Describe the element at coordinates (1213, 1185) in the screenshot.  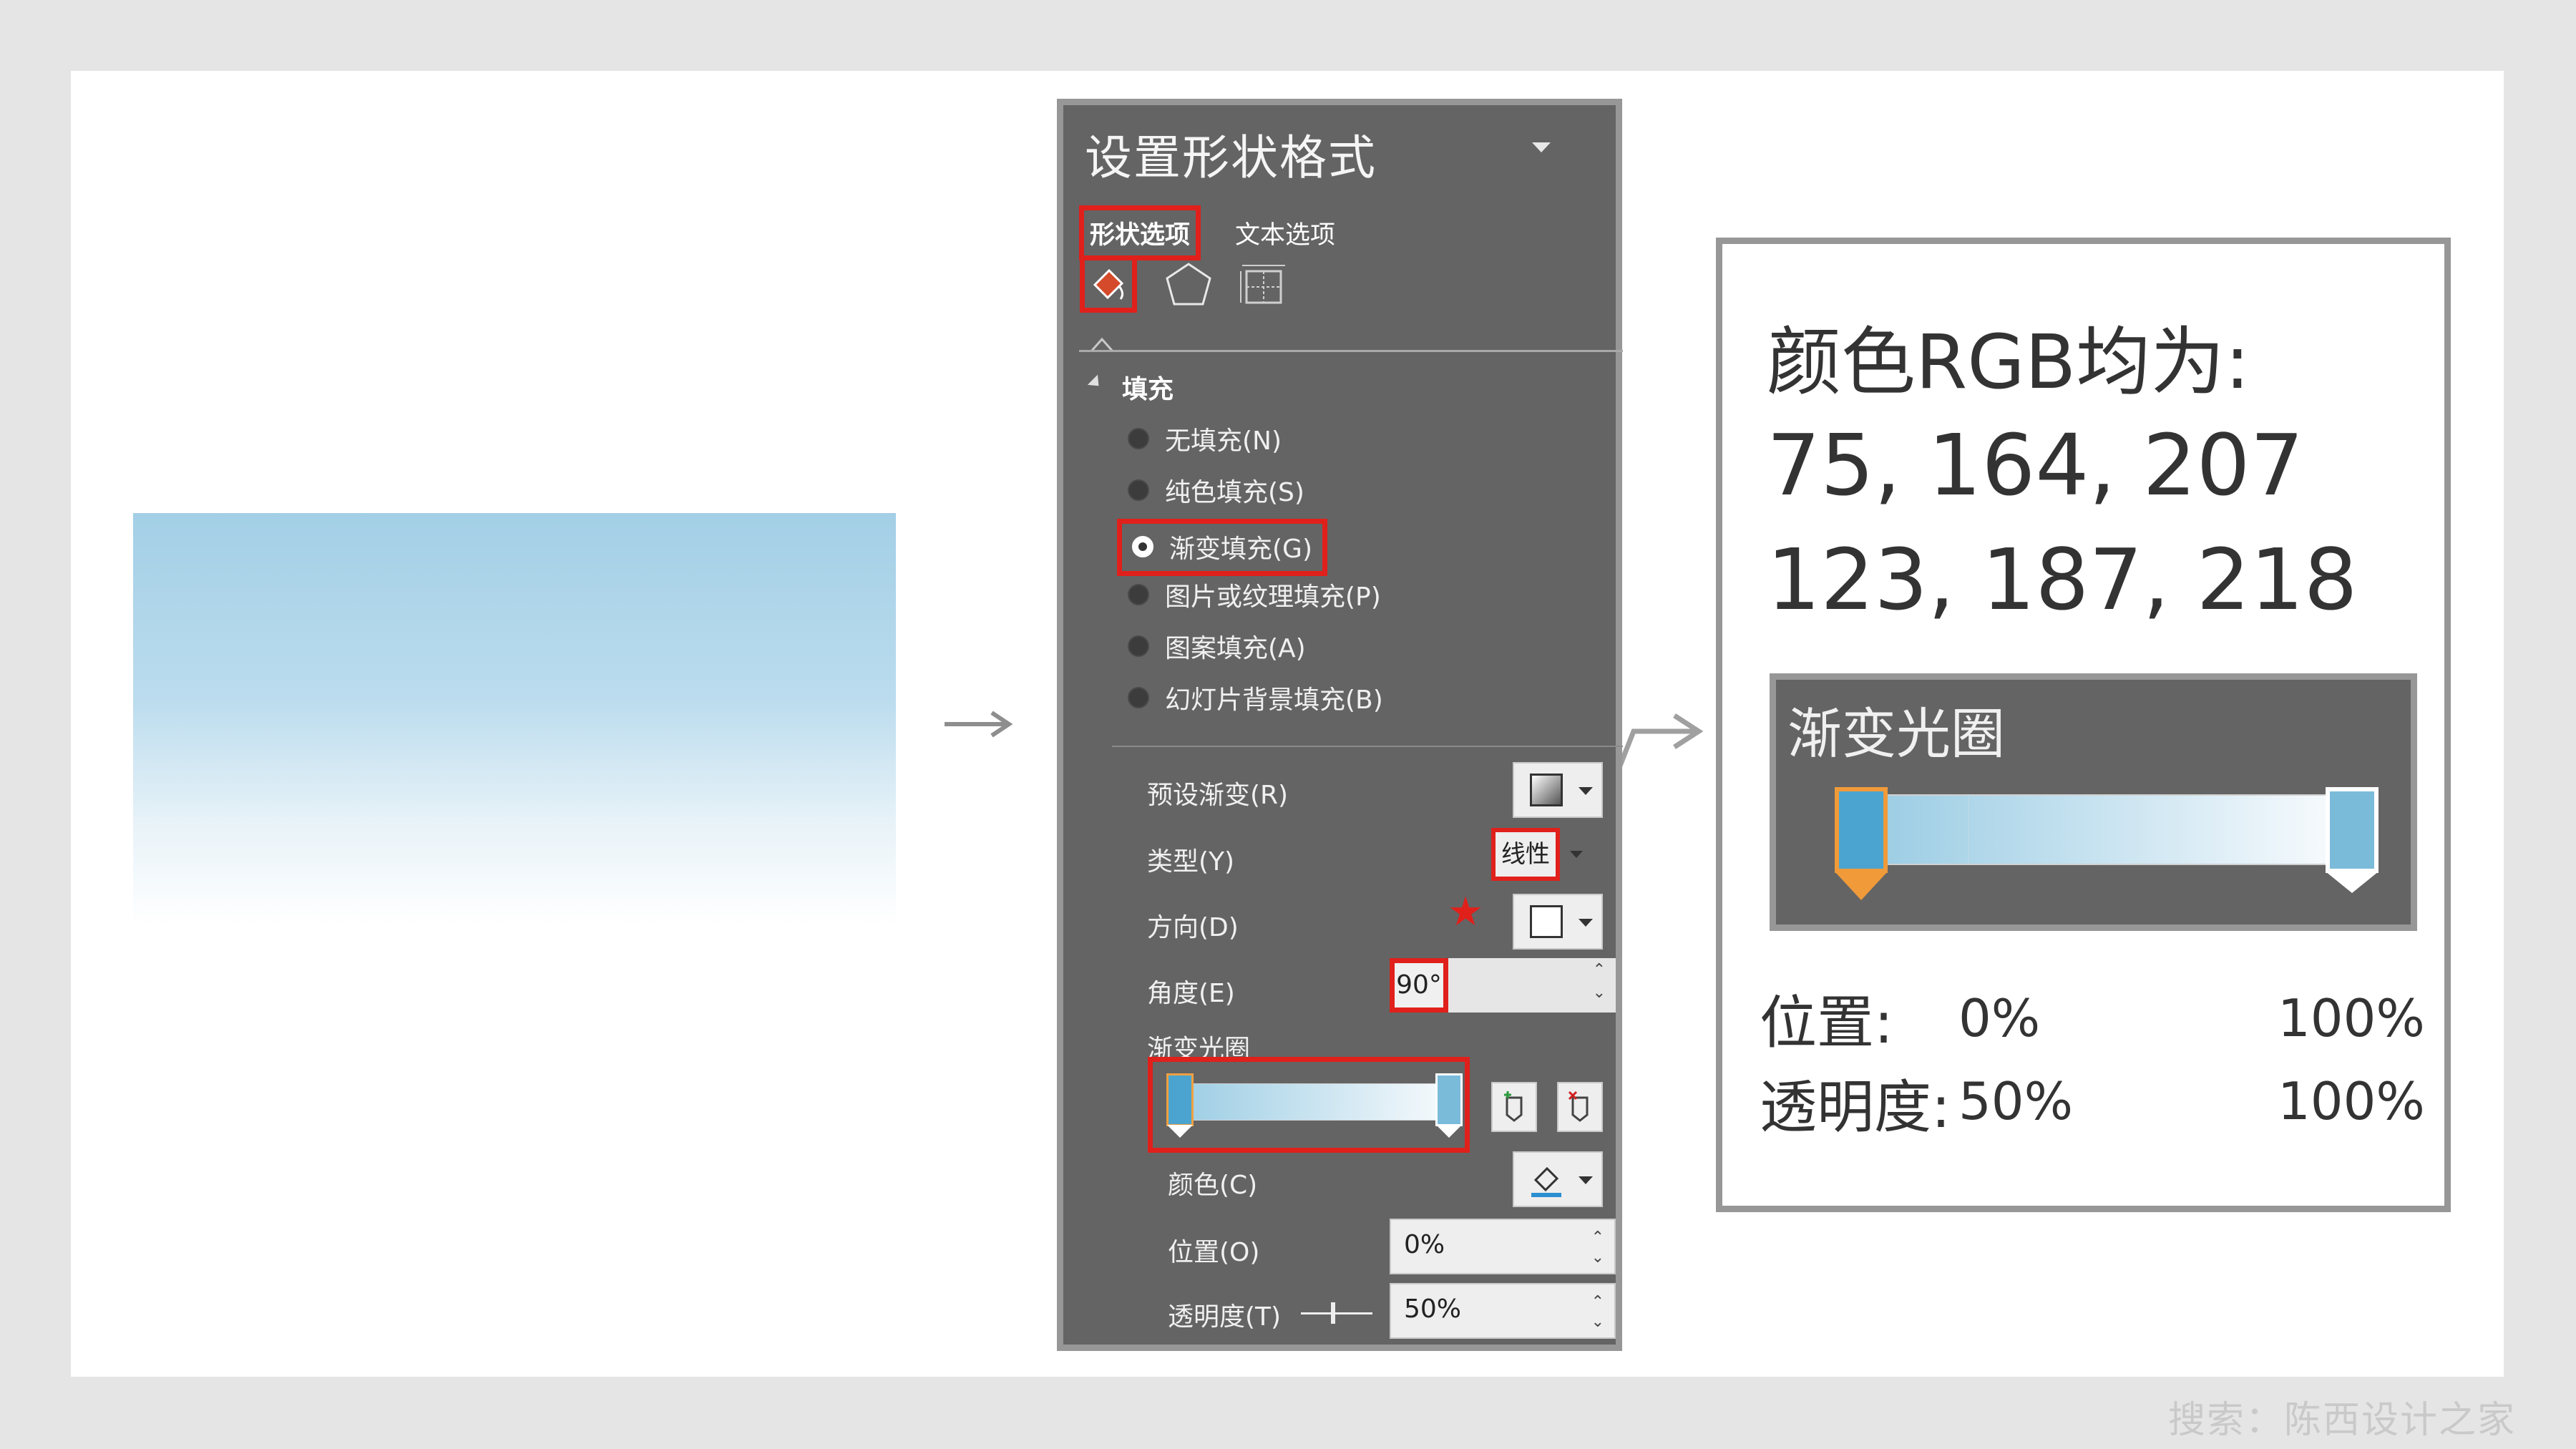
I see `color-label: 颜色(C)` at that location.